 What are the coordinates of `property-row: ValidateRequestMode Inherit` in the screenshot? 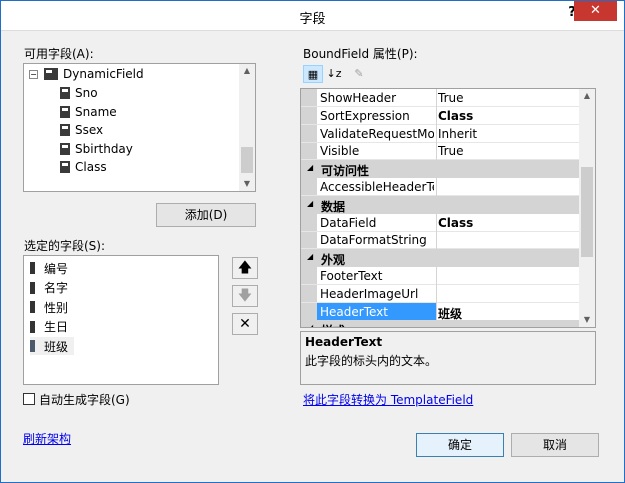 It's located at (440, 134).